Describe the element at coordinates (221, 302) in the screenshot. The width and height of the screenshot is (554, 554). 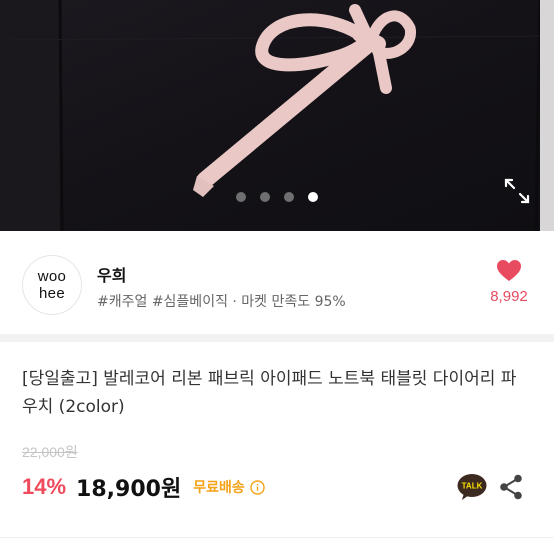
I see `shop-tags: #캐주얼 #심플베이직 · 마켓 만족도 95%` at that location.